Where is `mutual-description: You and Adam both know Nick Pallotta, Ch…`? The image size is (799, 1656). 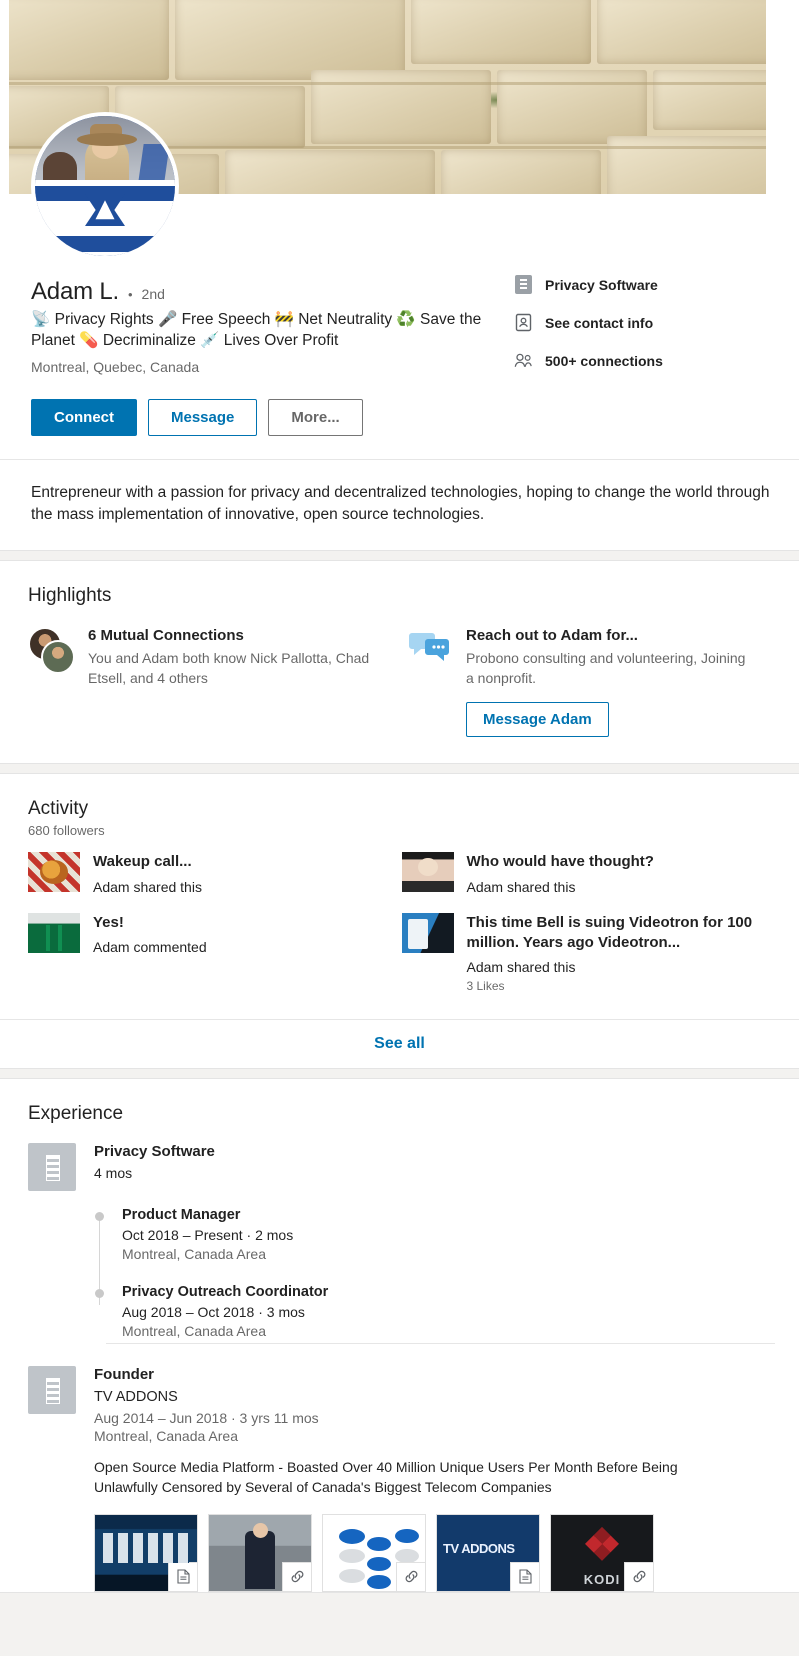
mutual-description: You and Adam both know Nick Pallotta, Ch… is located at coordinates (229, 668).